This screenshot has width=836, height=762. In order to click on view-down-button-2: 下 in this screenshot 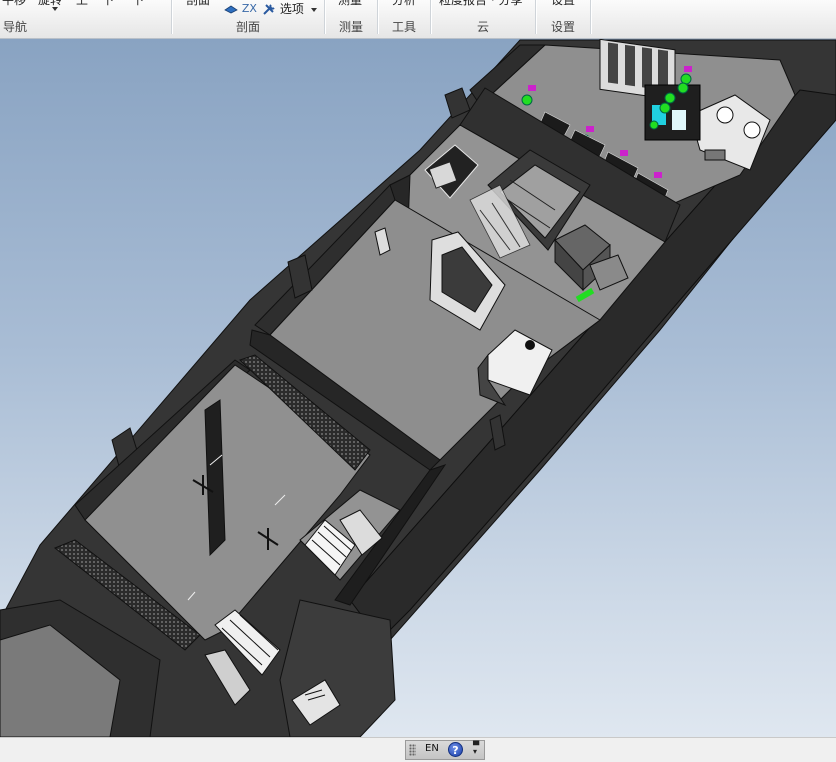, I will do `click(138, 4)`.